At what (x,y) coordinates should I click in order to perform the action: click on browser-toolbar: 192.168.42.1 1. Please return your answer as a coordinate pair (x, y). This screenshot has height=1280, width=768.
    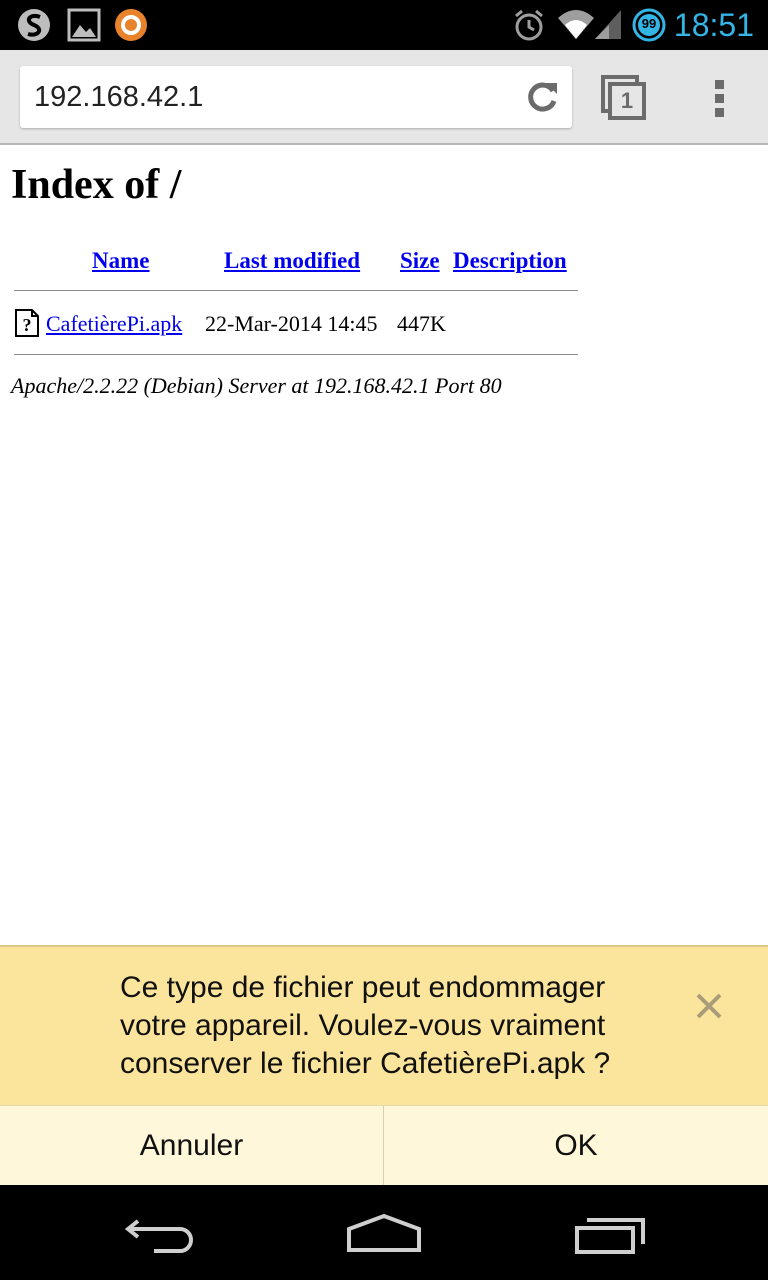
    Looking at the image, I should click on (384, 97).